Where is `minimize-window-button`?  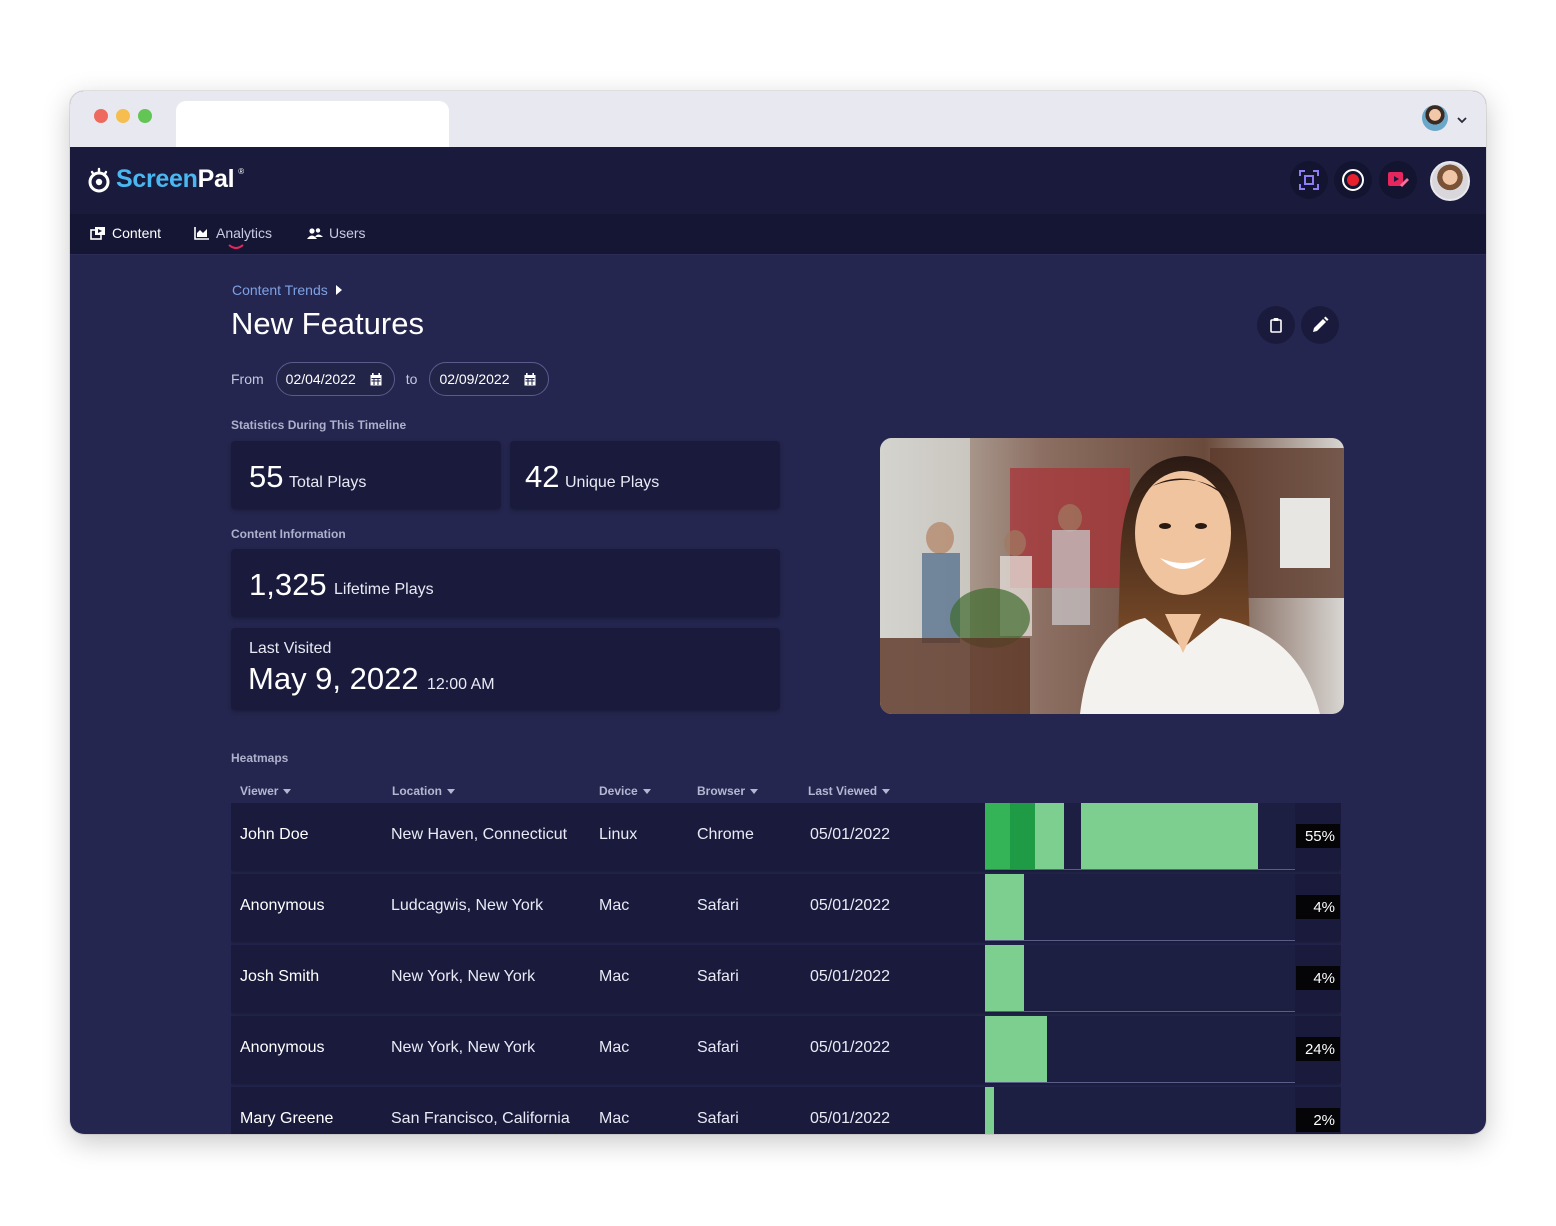
minimize-window-button is located at coordinates (123, 116).